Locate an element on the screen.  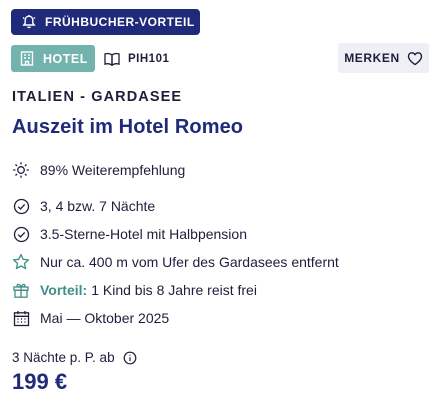
price-label-row: 3 Nächte p. P. ab is located at coordinates (74, 357).